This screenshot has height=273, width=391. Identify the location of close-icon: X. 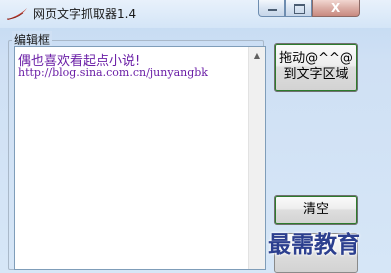
(336, 8).